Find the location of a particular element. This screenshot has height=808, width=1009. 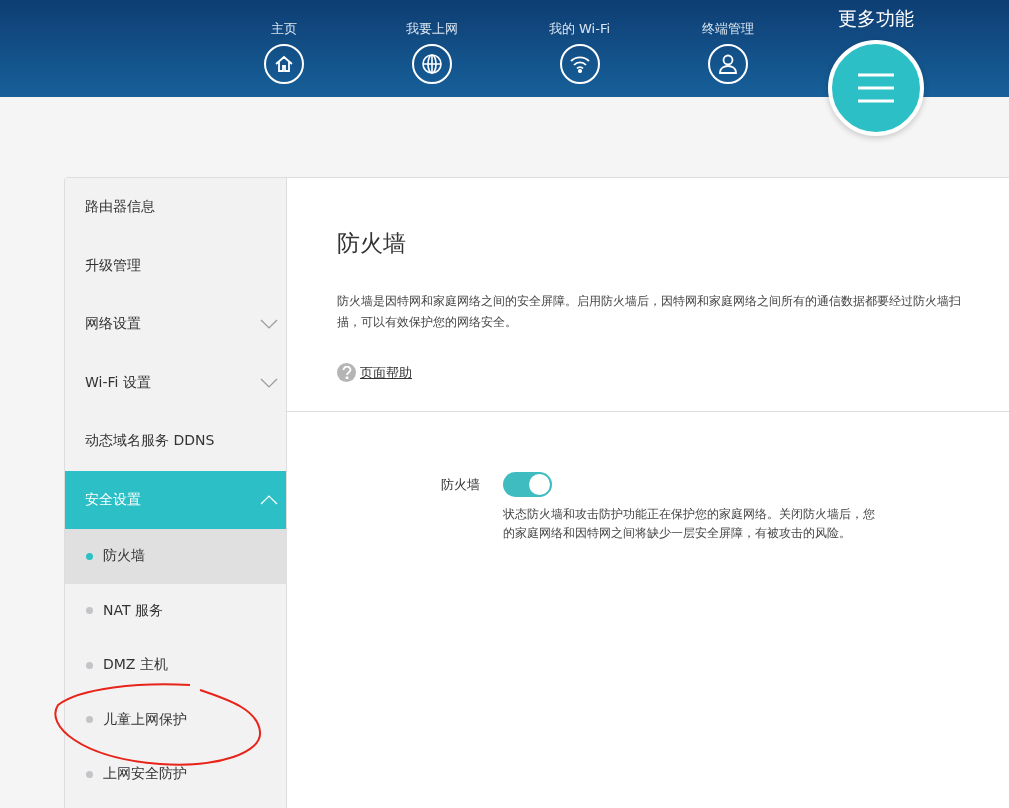

nav-tab: 更多功能 is located at coordinates (875, 70).